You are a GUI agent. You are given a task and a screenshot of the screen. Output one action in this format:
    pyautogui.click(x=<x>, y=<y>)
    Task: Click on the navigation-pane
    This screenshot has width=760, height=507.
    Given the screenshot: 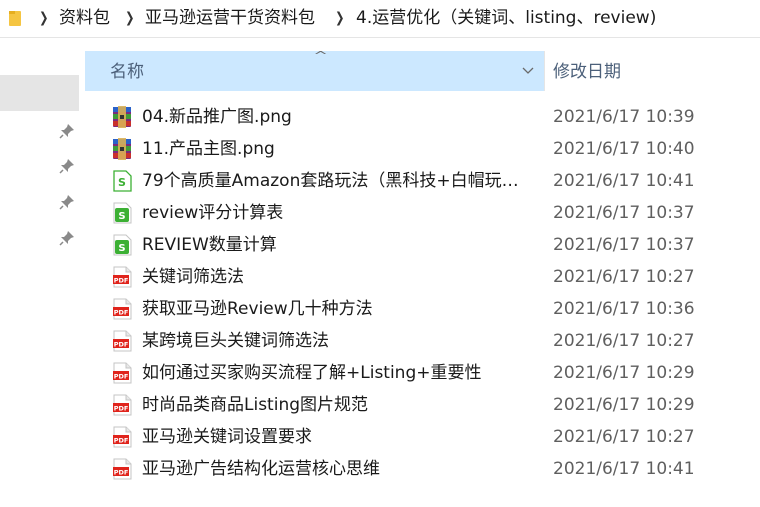 What is the action you would take?
    pyautogui.click(x=42, y=272)
    